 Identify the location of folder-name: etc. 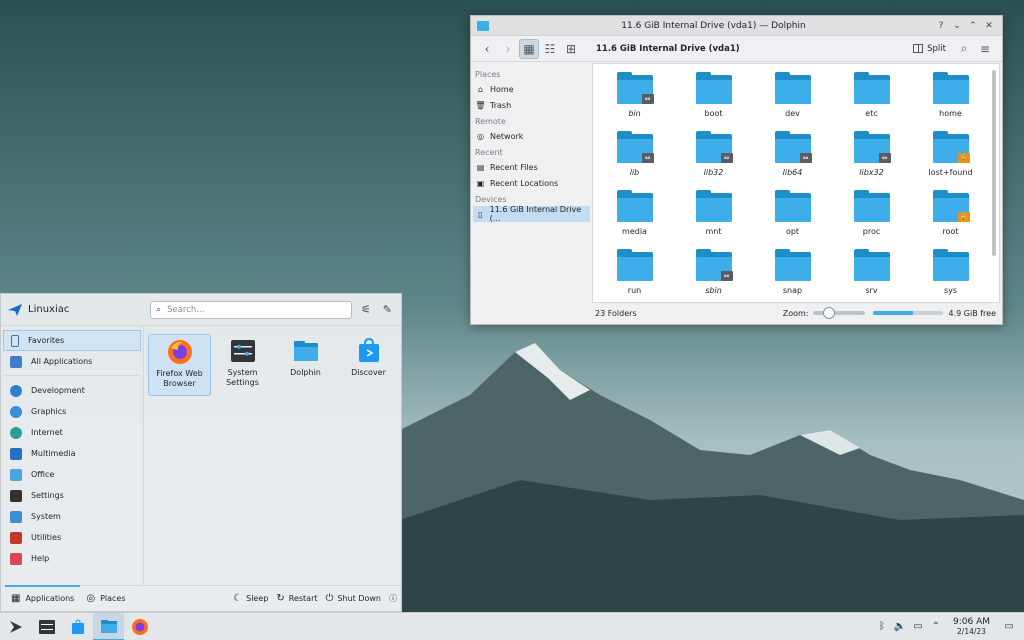
(871, 113).